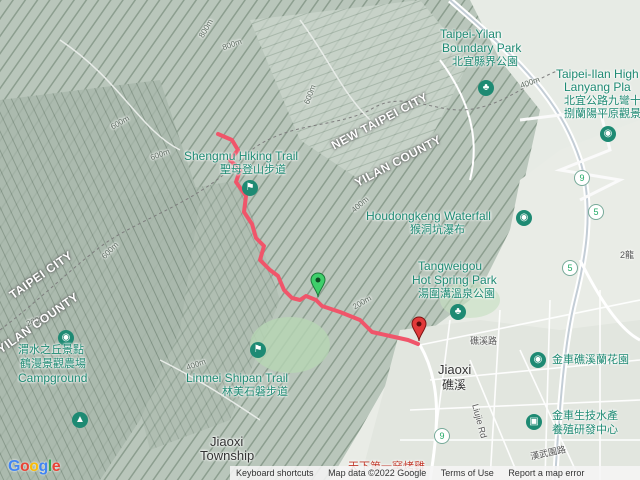 The height and width of the screenshot is (480, 640). Describe the element at coordinates (450, 266) in the screenshot. I see `poi-tangweigou-label: Tangweigou` at that location.